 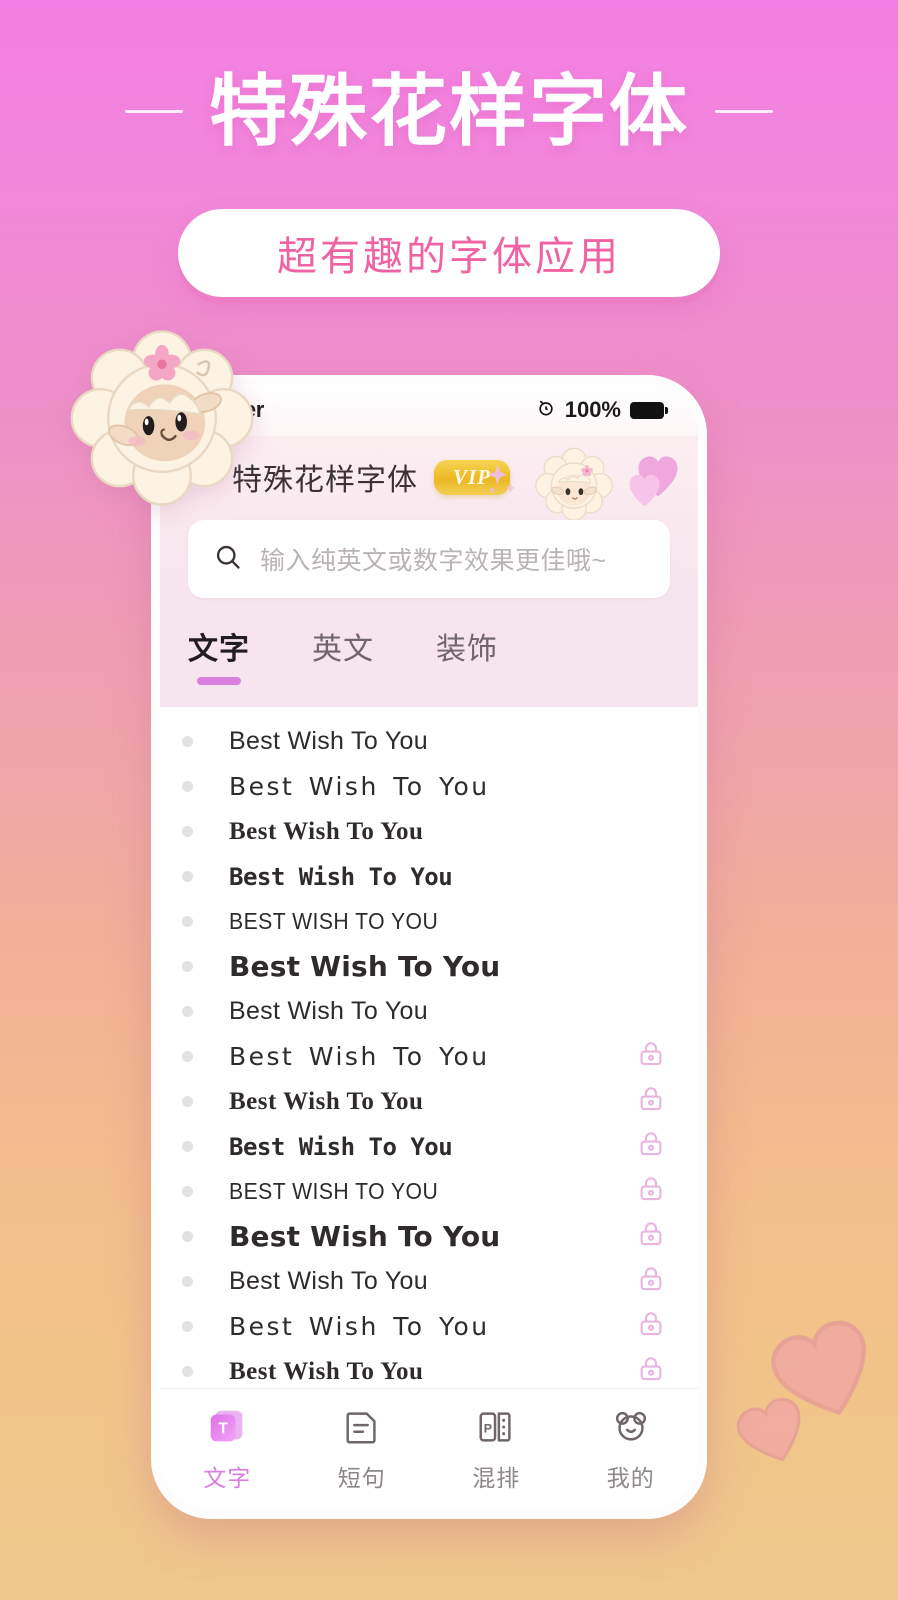 What do you see at coordinates (467, 649) in the screenshot?
I see `tab-decoration-label: 装饰` at bounding box center [467, 649].